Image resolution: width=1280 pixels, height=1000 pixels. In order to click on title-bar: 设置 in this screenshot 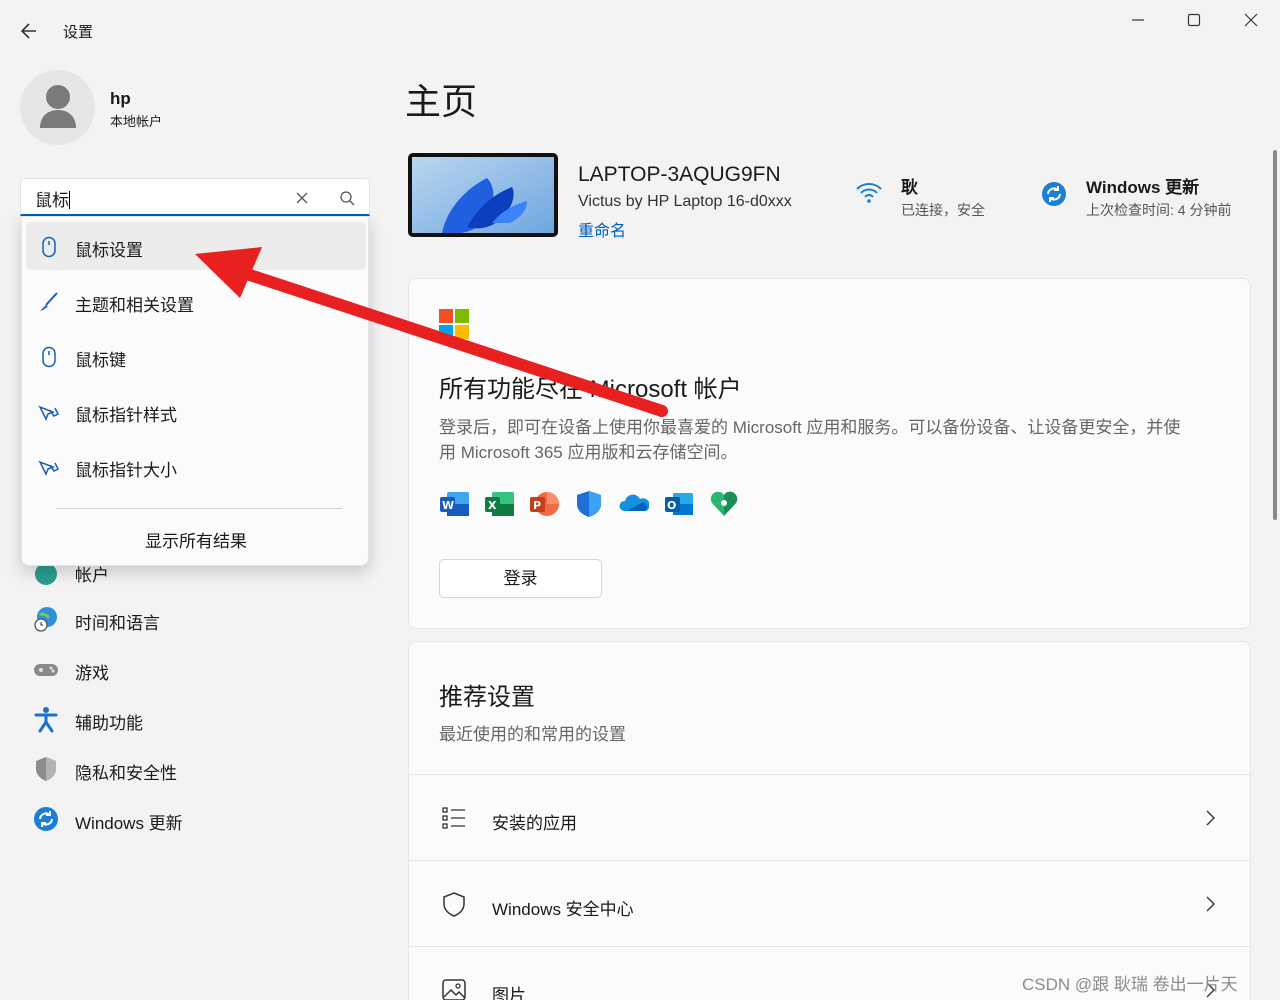, I will do `click(640, 30)`.